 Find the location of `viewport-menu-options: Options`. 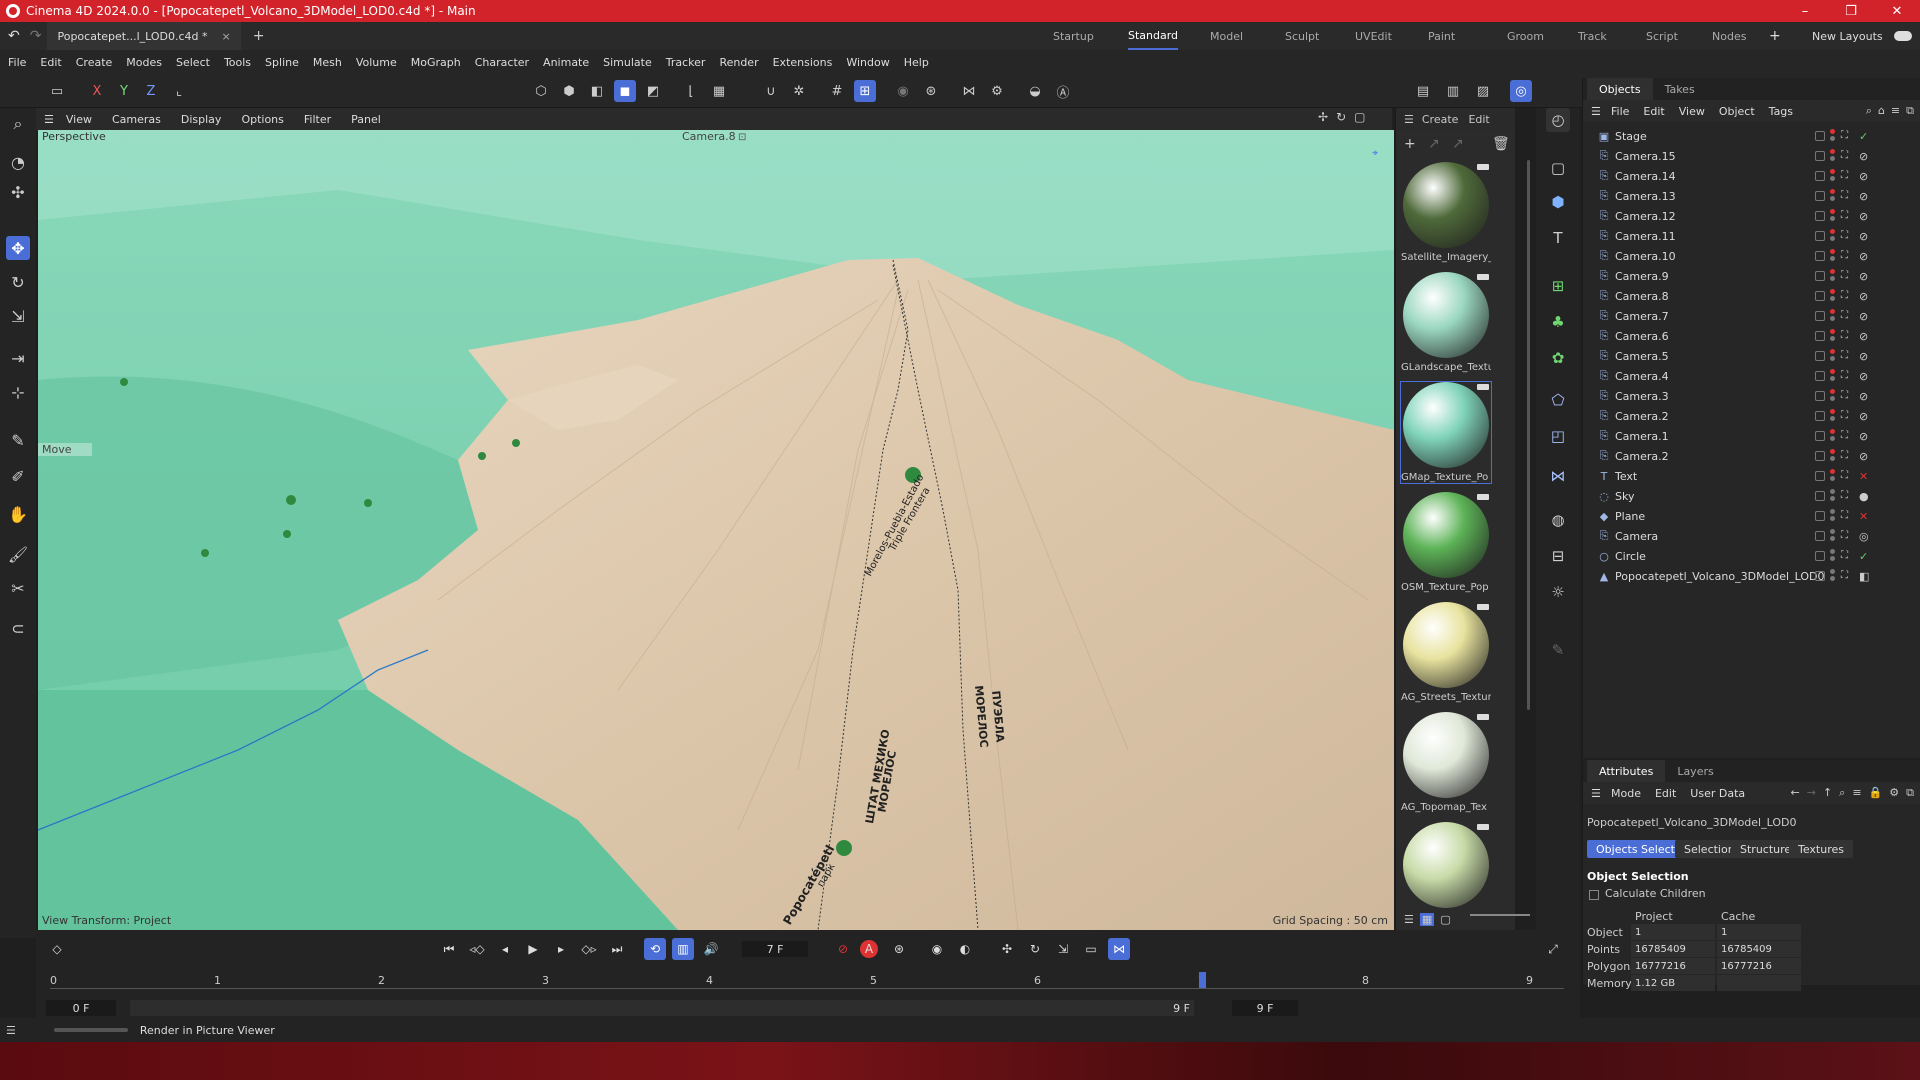

viewport-menu-options: Options is located at coordinates (262, 119).